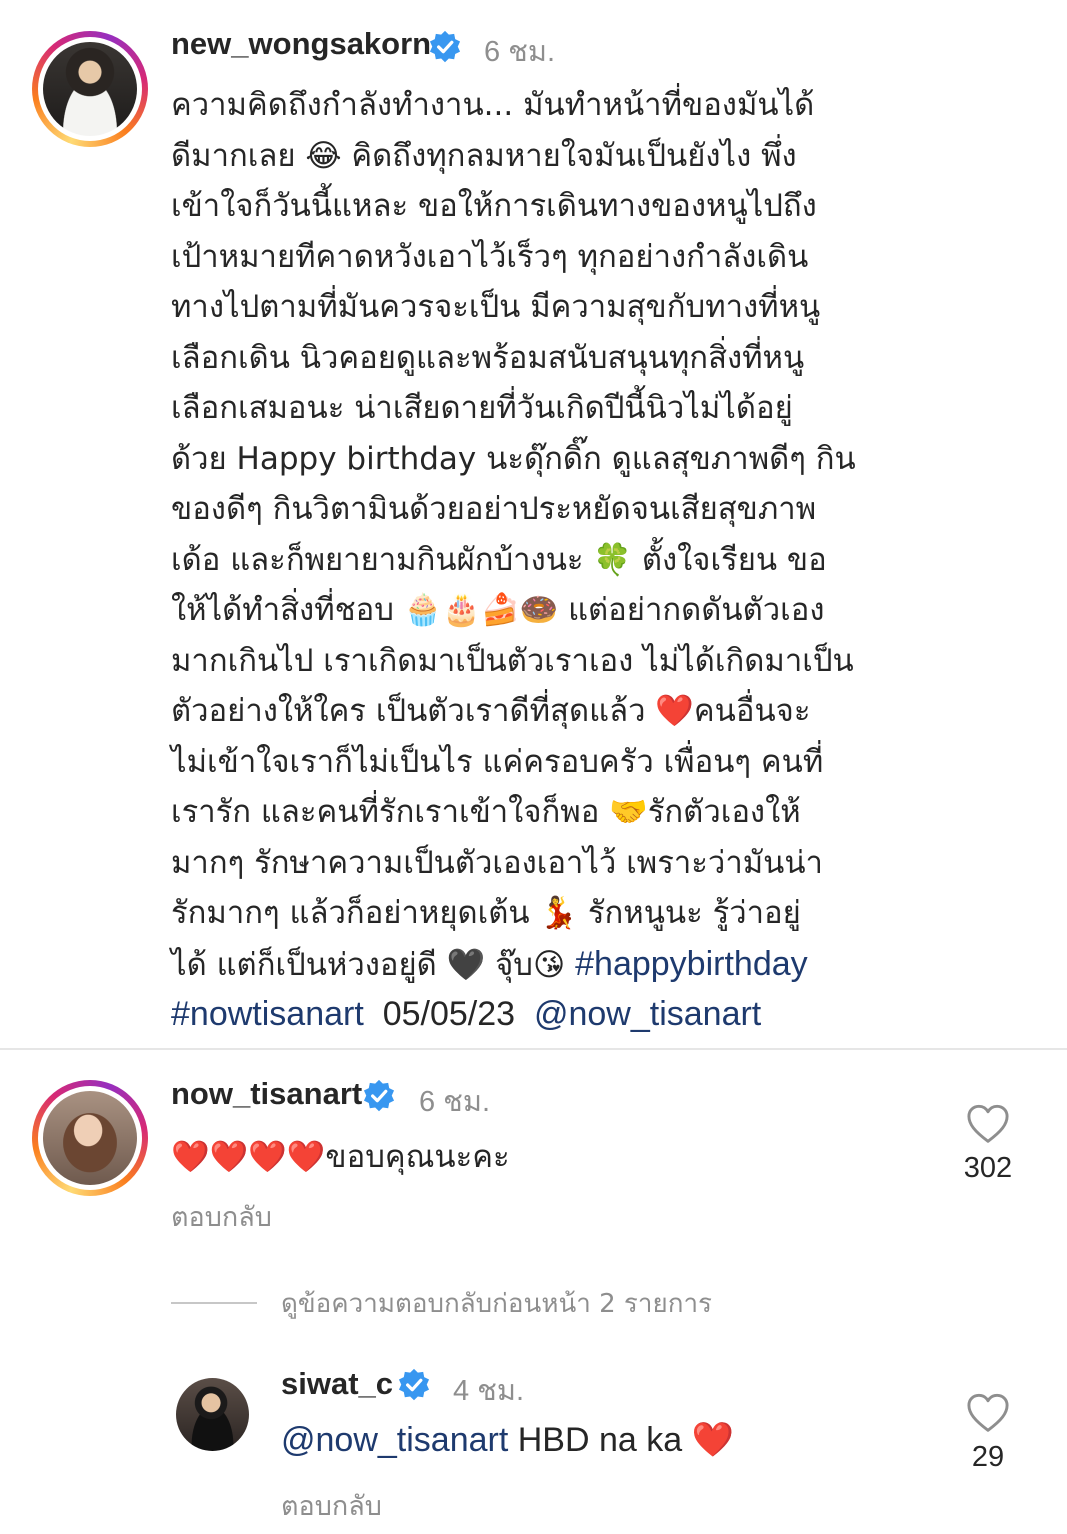 The height and width of the screenshot is (1534, 1067). Describe the element at coordinates (712, 1440) in the screenshot. I see `heart-emoji: ❤️` at that location.